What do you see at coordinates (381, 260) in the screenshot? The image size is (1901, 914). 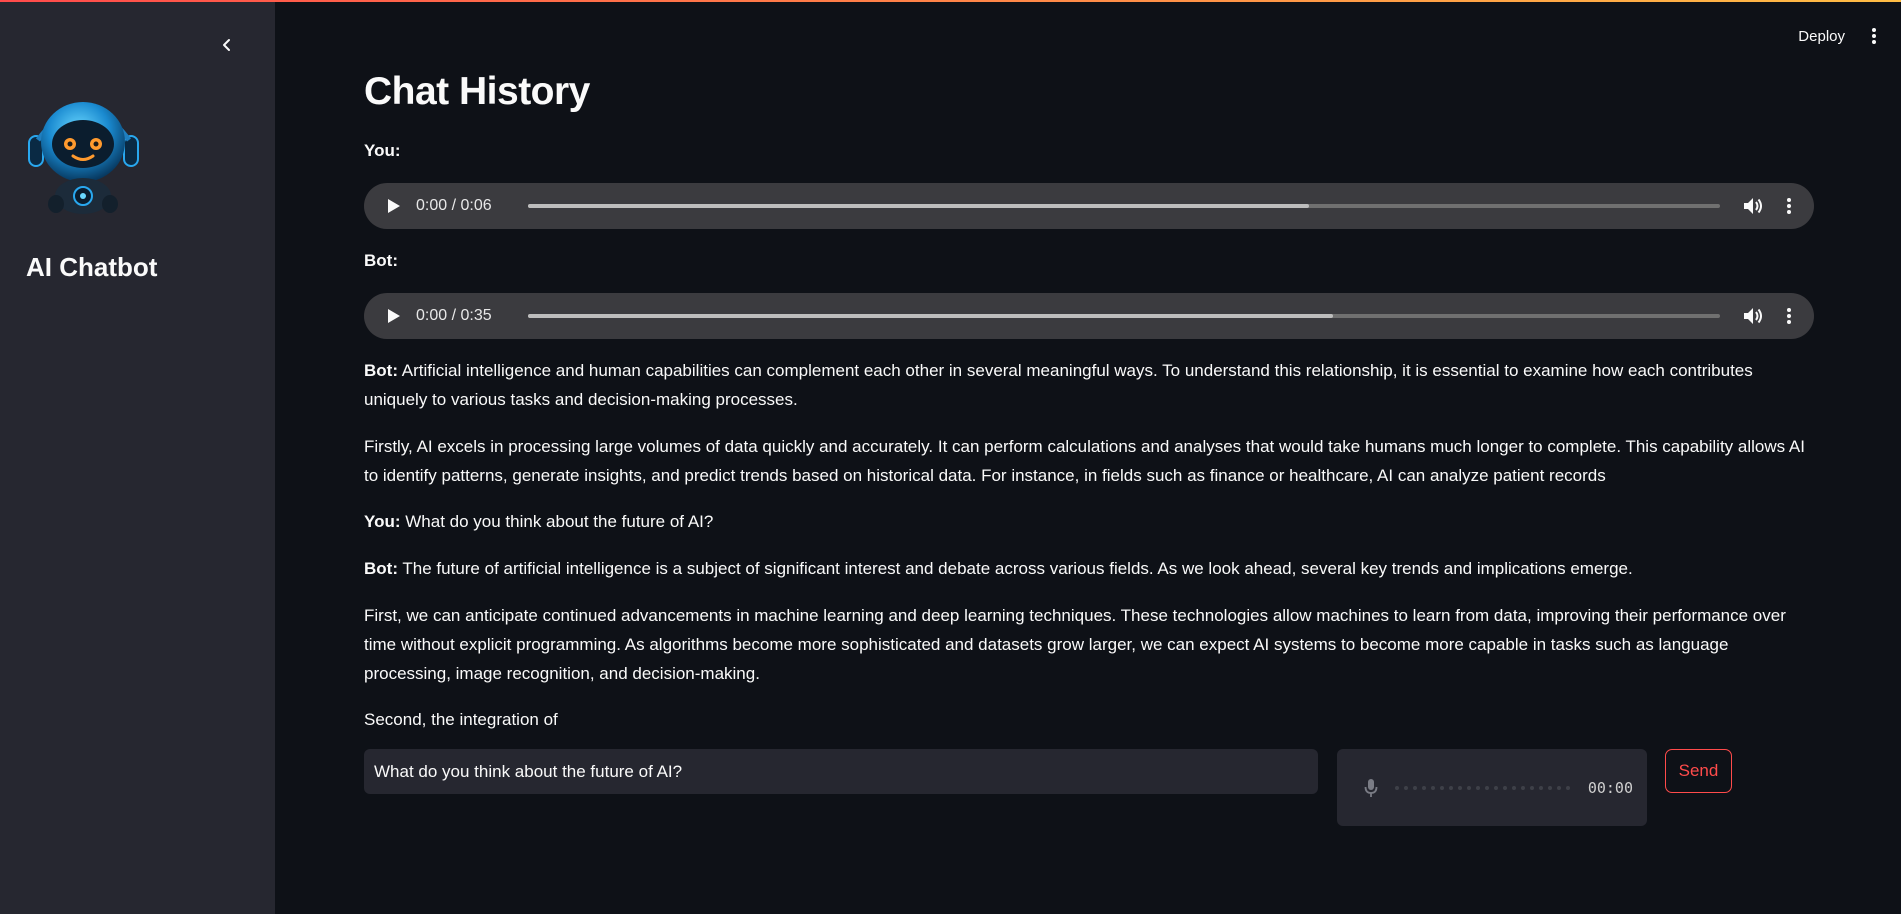 I see `bot-audio-label: Bot:` at bounding box center [381, 260].